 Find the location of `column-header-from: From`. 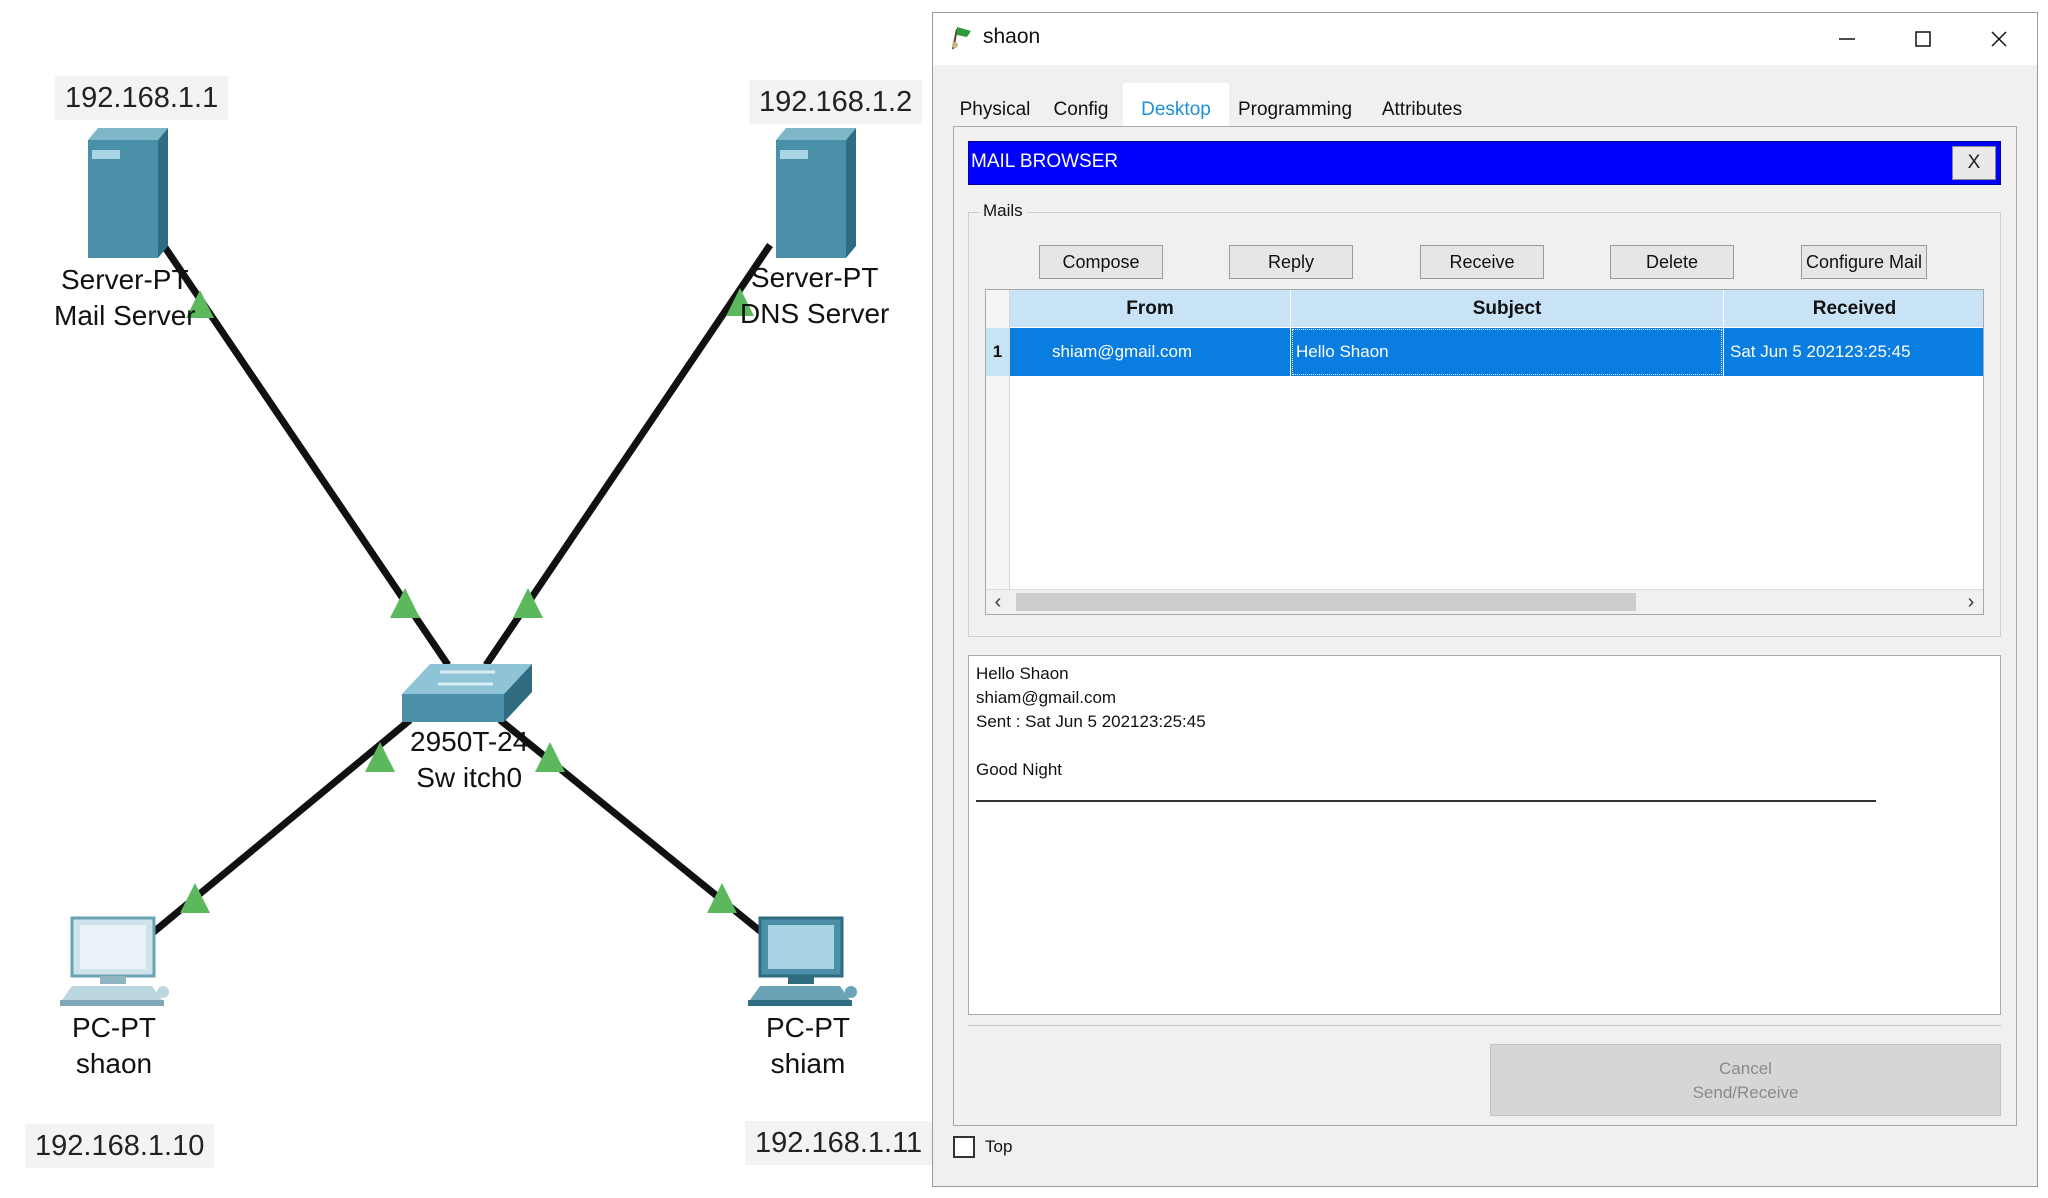

column-header-from: From is located at coordinates (1150, 308).